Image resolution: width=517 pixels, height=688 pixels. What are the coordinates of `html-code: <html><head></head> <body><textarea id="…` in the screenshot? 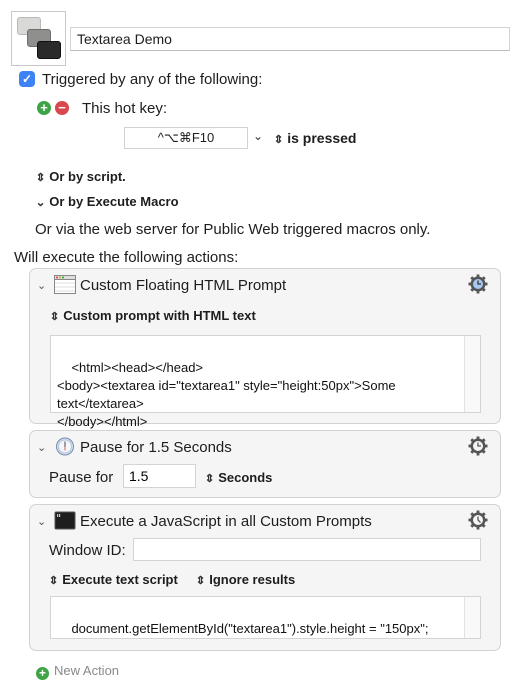 It's located at (226, 394).